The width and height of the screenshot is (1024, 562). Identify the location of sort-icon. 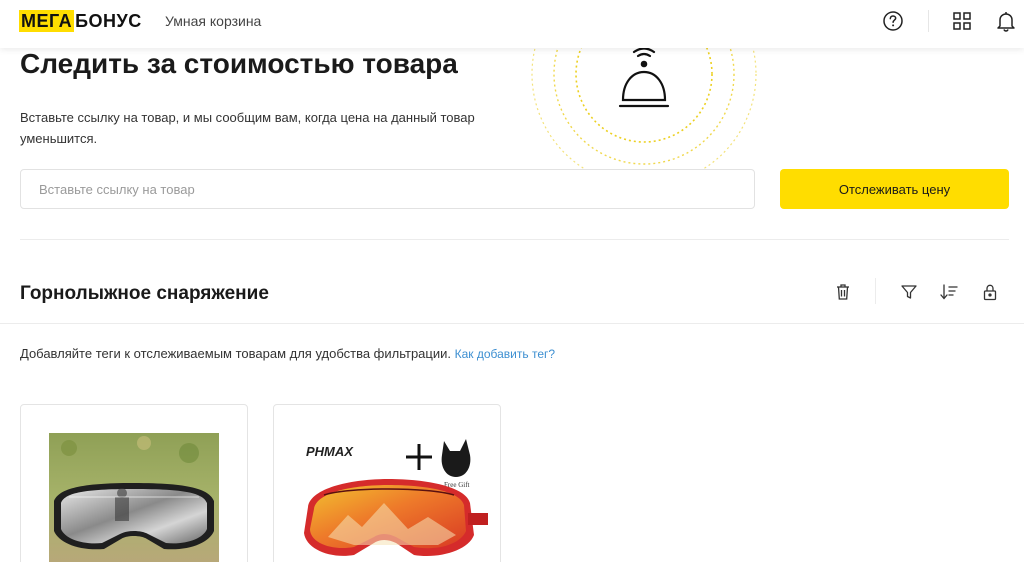
(949, 292).